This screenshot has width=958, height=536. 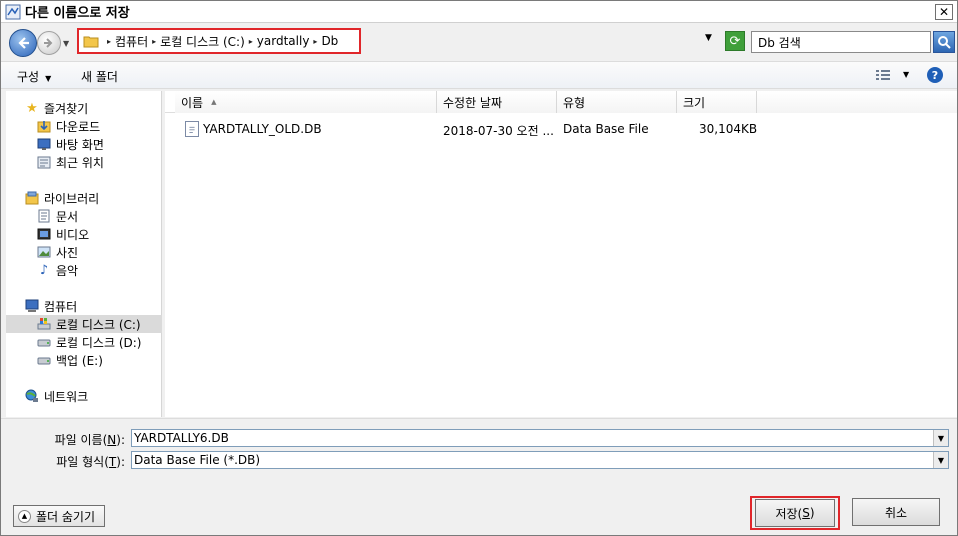 I want to click on nav-favorites-label: 즐겨찾기, so click(x=66, y=108).